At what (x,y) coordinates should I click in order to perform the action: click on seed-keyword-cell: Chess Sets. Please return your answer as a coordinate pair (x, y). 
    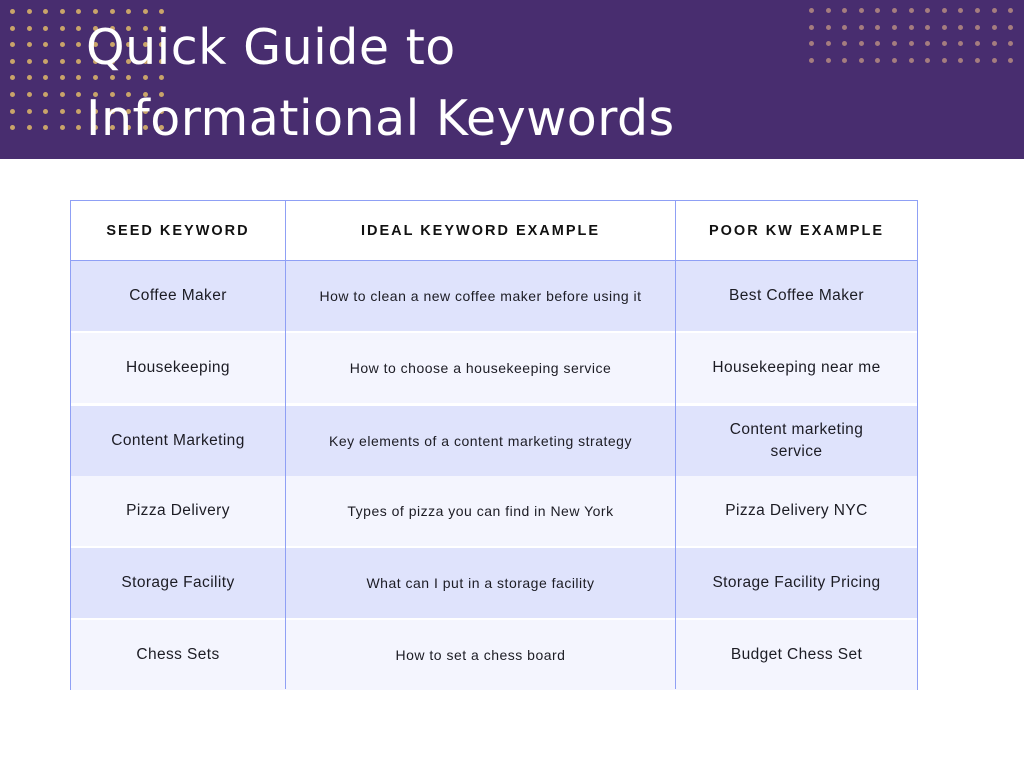
    Looking at the image, I should click on (178, 654).